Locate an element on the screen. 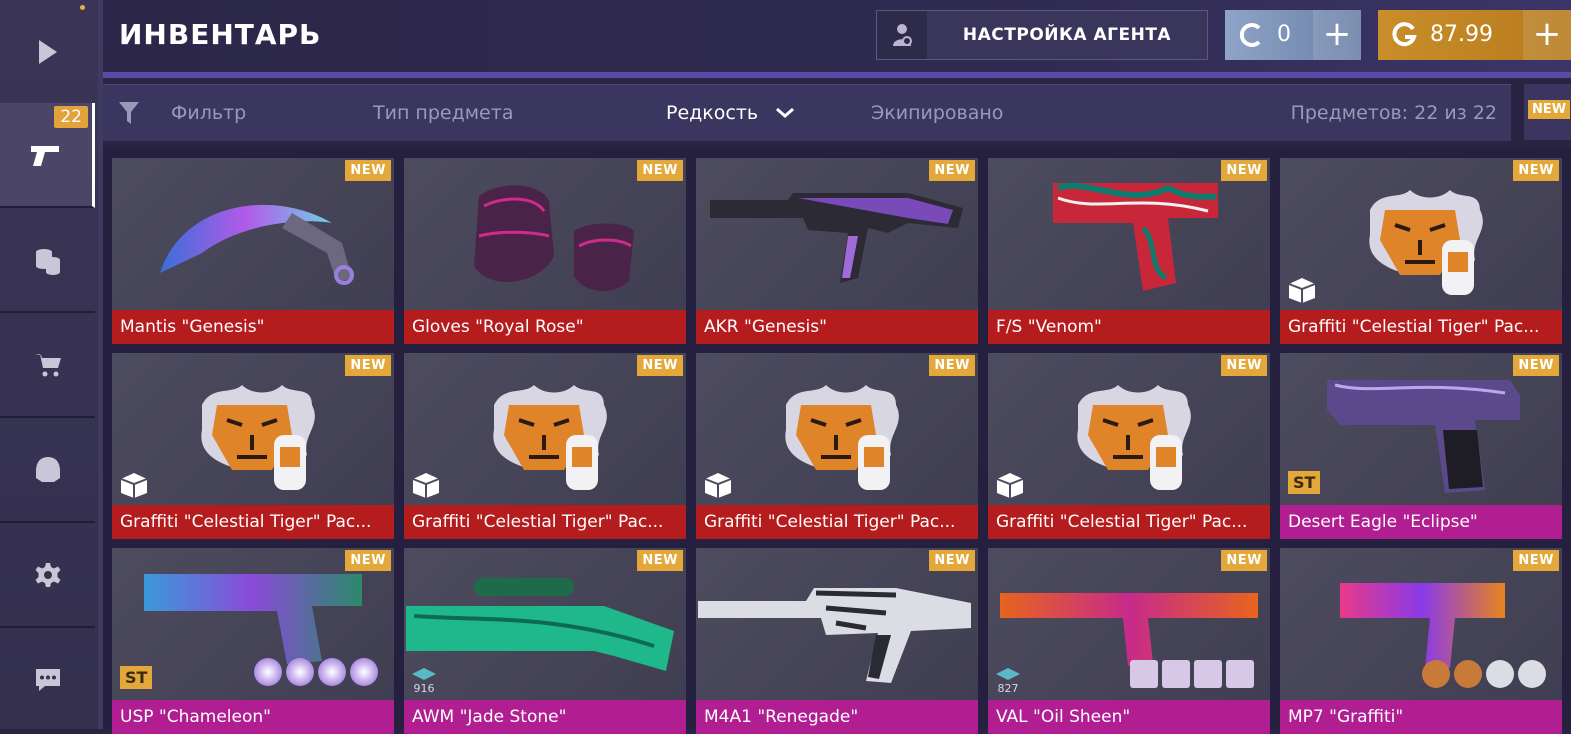  sidebar-item-inventory: 22 is located at coordinates (47, 155).